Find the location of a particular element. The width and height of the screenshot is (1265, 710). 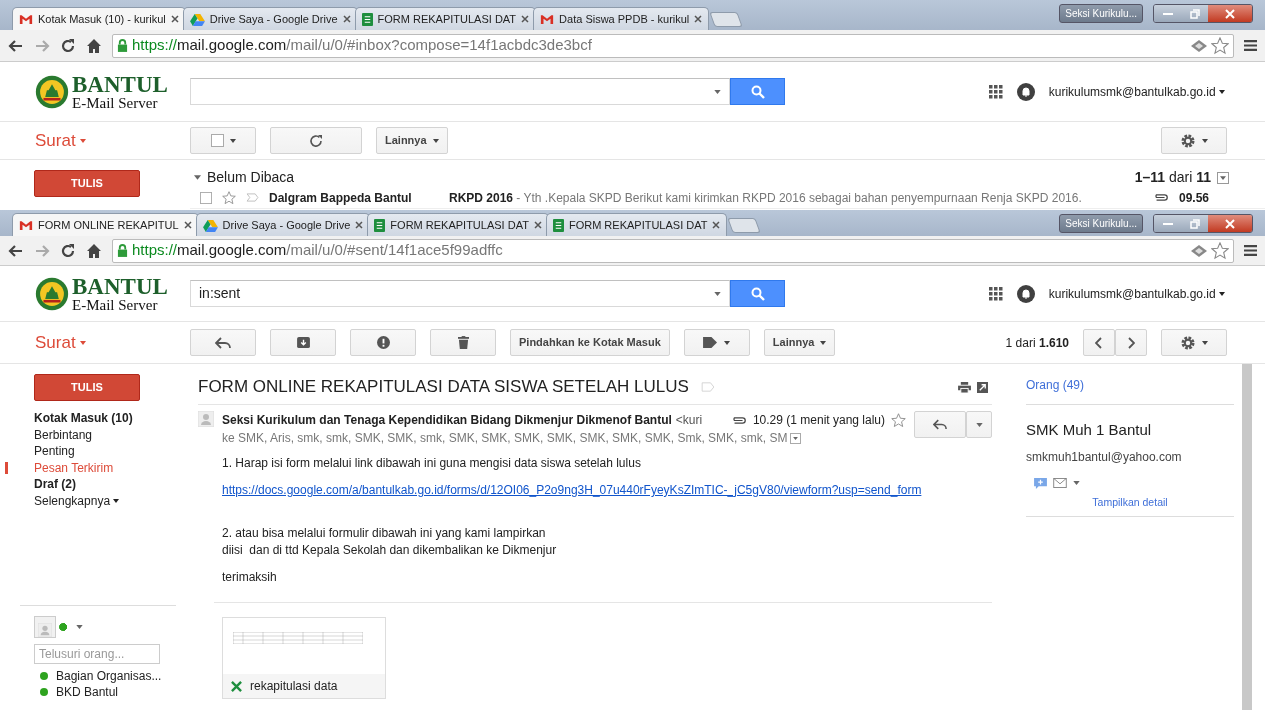

trash-icon is located at coordinates (463, 342).